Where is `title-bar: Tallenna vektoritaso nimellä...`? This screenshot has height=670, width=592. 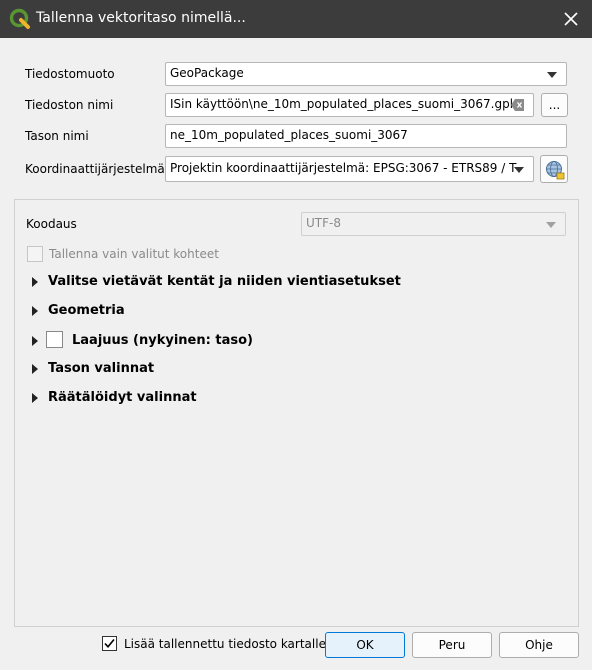 title-bar: Tallenna vektoritaso nimellä... is located at coordinates (296, 19).